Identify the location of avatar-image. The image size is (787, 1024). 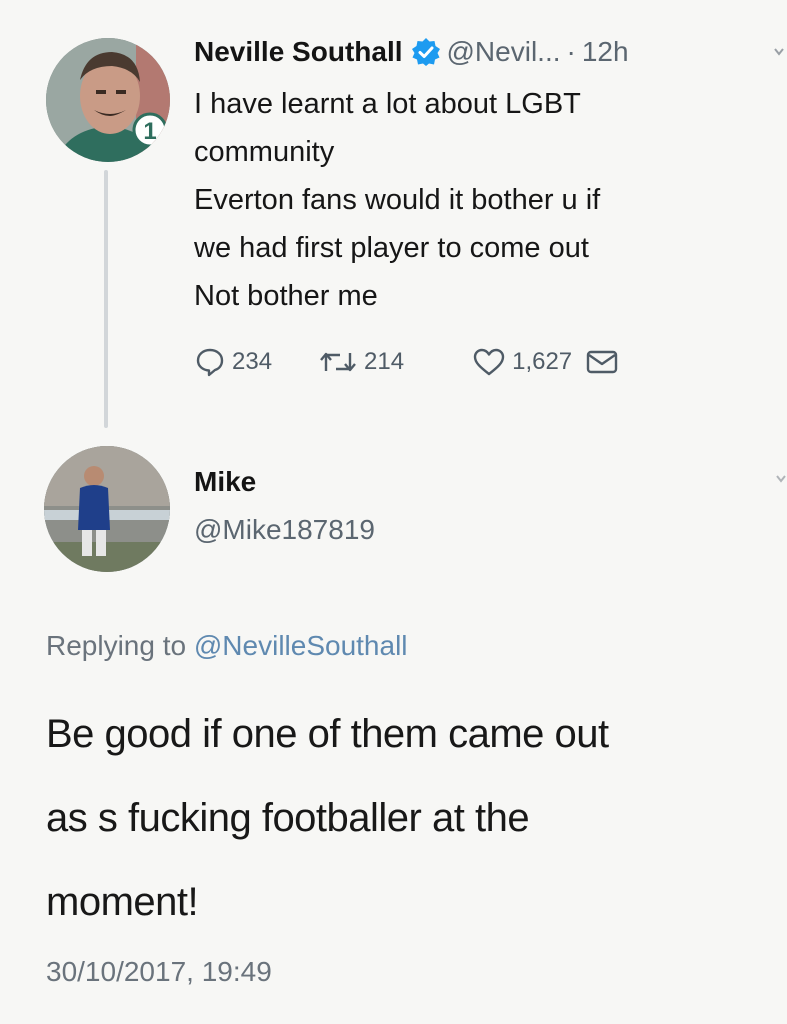
(107, 509).